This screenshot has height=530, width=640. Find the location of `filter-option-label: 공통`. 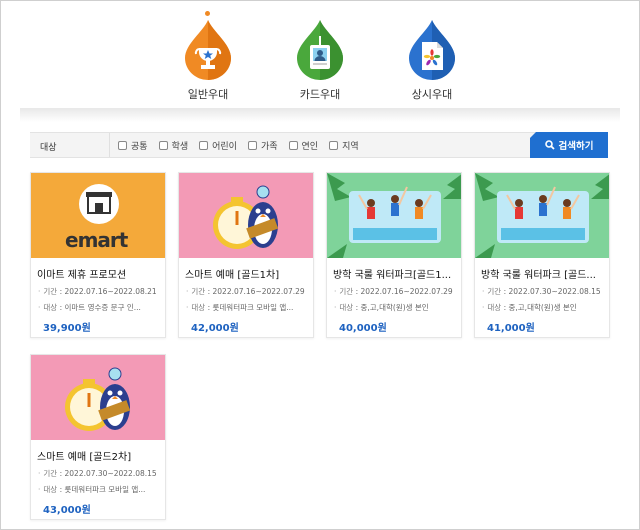

filter-option-label: 공통 is located at coordinates (139, 147).